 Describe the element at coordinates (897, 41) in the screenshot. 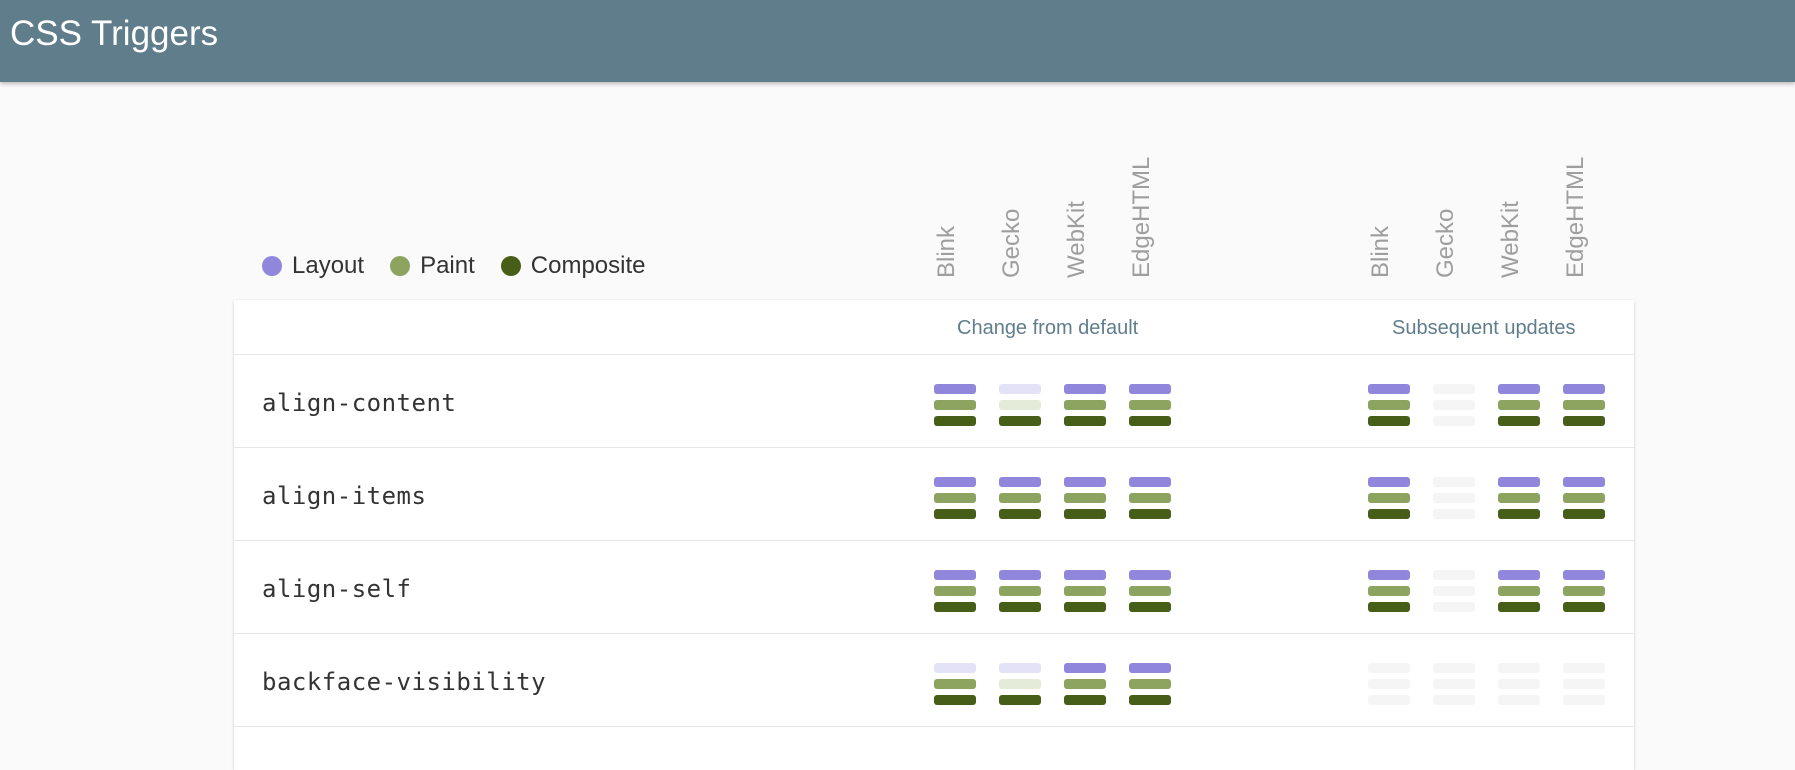

I see `app-header: CSS Triggers` at that location.